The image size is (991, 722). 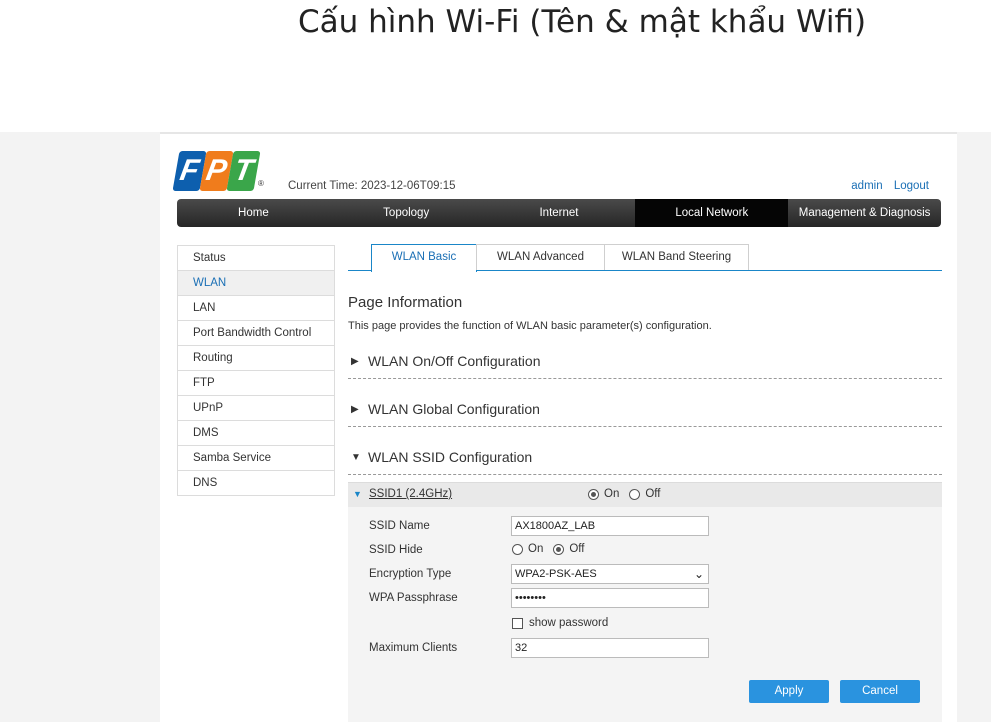 I want to click on section-wlan-onoff: ▶ WLAN On/Off Configuration, so click(x=645, y=364).